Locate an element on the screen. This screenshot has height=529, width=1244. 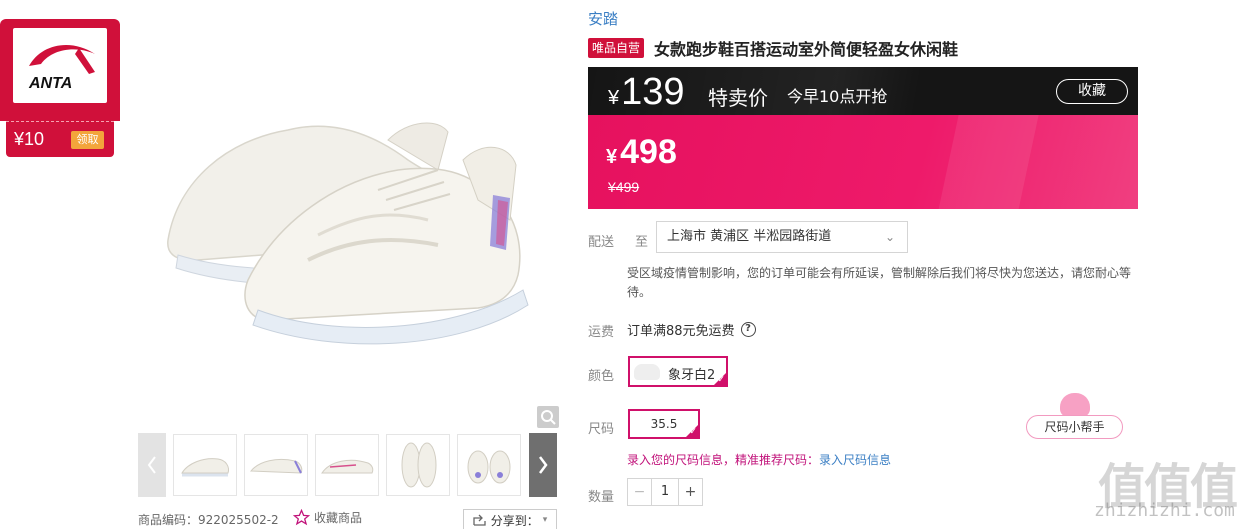
zoom-icon is located at coordinates (548, 417).